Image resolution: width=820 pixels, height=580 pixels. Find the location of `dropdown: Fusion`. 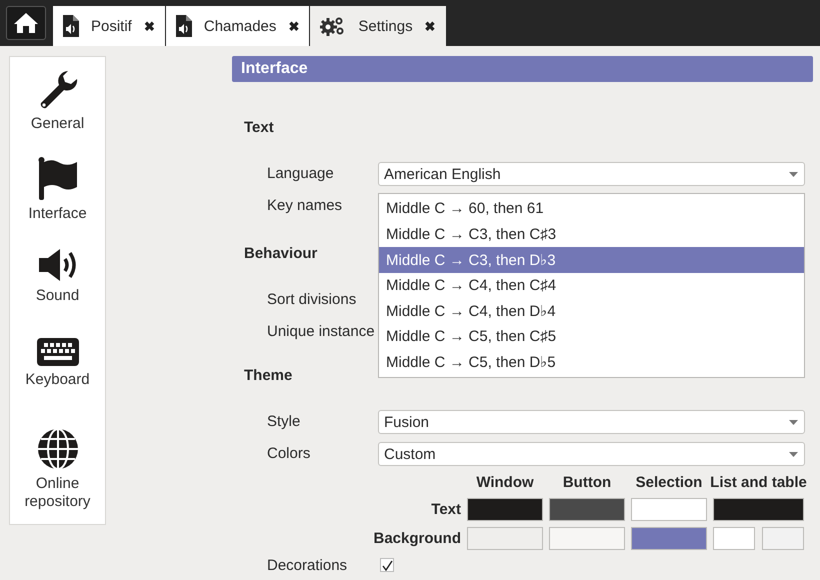

dropdown: Fusion is located at coordinates (591, 422).